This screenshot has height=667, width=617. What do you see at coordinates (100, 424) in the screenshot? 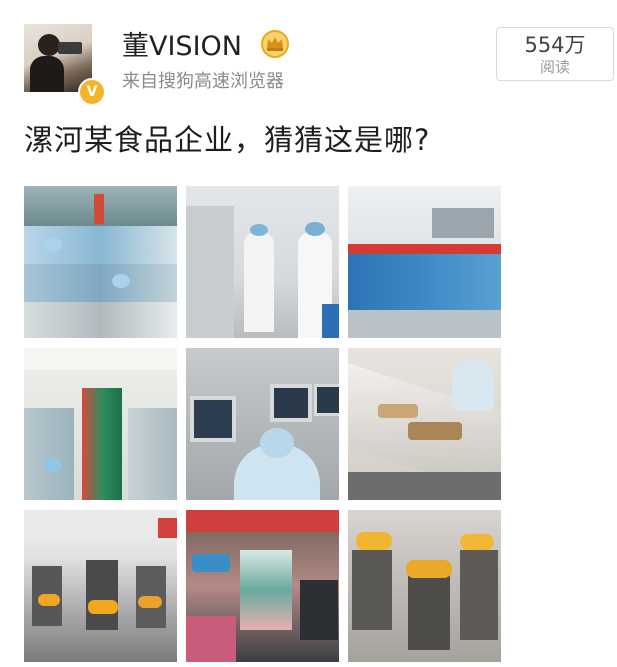
I see `photo-conveyor-line` at bounding box center [100, 424].